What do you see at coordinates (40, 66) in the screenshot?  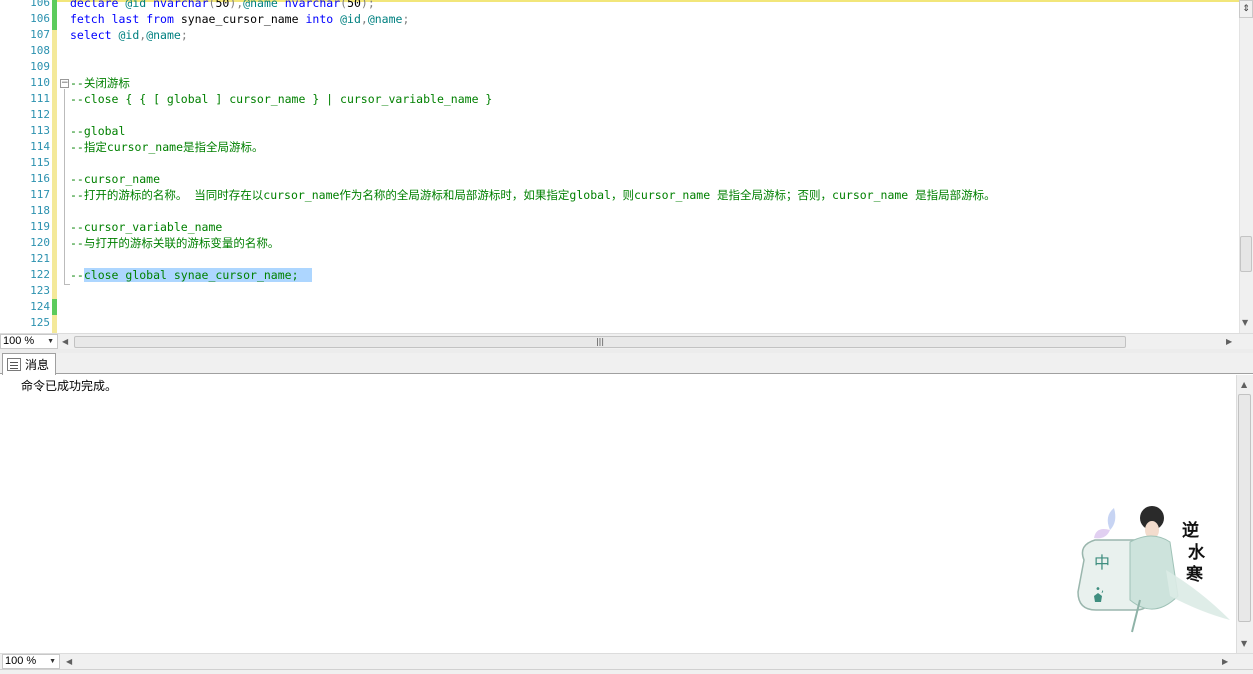 I see `line-number: 109` at bounding box center [40, 66].